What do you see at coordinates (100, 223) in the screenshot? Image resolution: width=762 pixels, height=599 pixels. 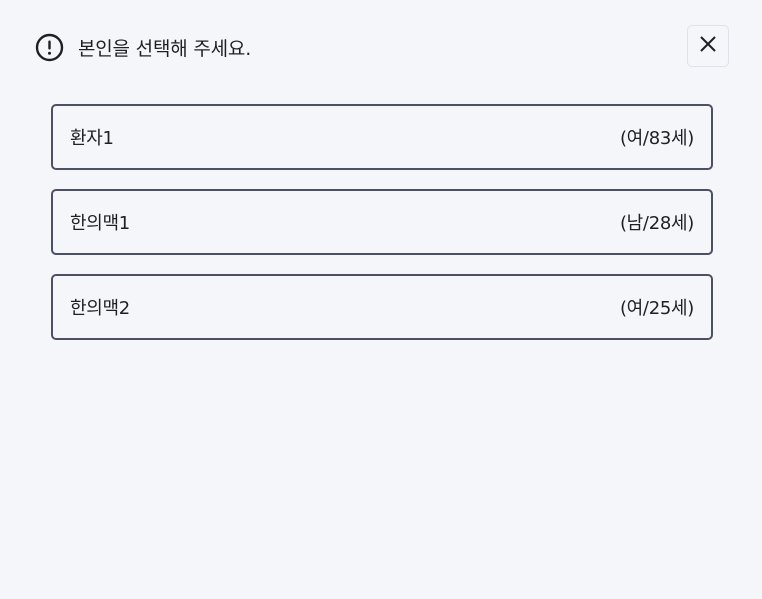 I see `patient-name: 한의맥1` at bounding box center [100, 223].